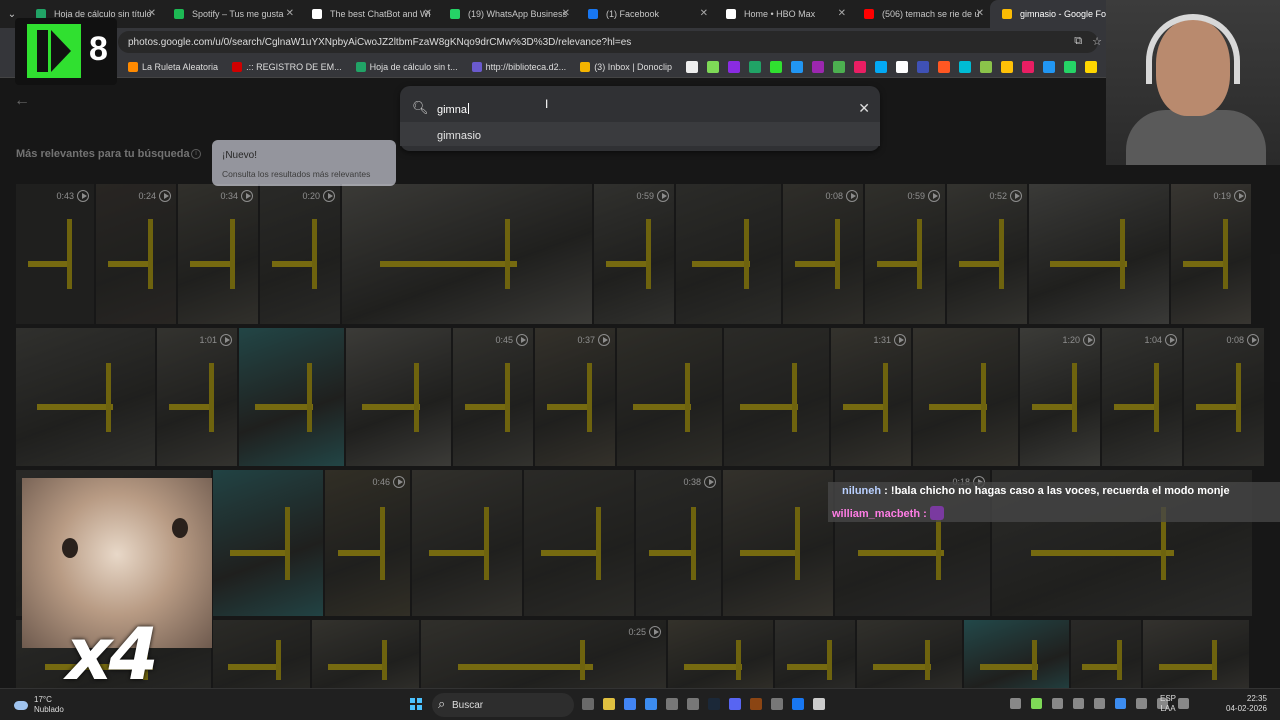  Describe the element at coordinates (367, 543) in the screenshot. I see `photo-thumbnail: 0:46` at that location.